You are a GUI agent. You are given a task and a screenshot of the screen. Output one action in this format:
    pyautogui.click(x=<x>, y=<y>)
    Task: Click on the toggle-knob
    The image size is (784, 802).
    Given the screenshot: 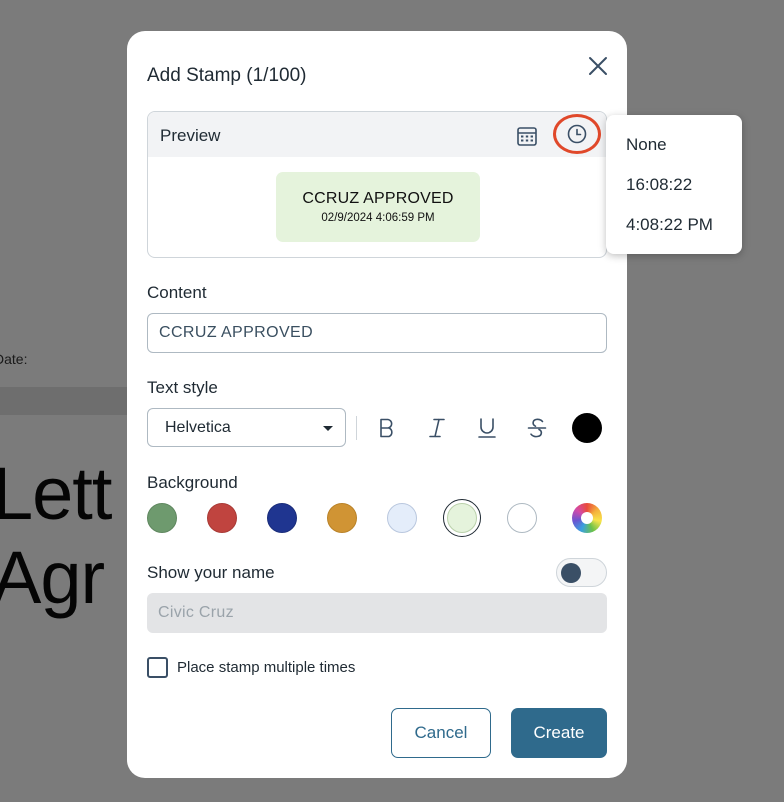 What is the action you would take?
    pyautogui.click(x=571, y=573)
    